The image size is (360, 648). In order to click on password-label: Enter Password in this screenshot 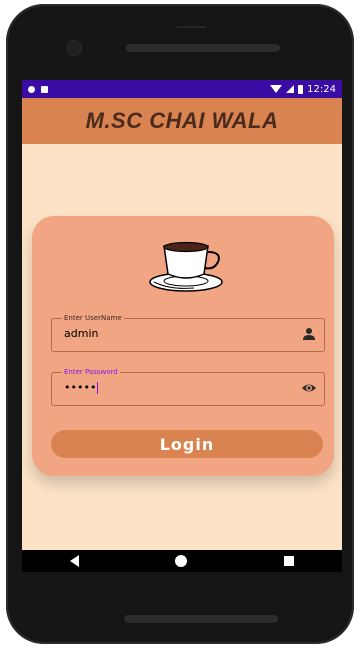, I will do `click(91, 372)`.